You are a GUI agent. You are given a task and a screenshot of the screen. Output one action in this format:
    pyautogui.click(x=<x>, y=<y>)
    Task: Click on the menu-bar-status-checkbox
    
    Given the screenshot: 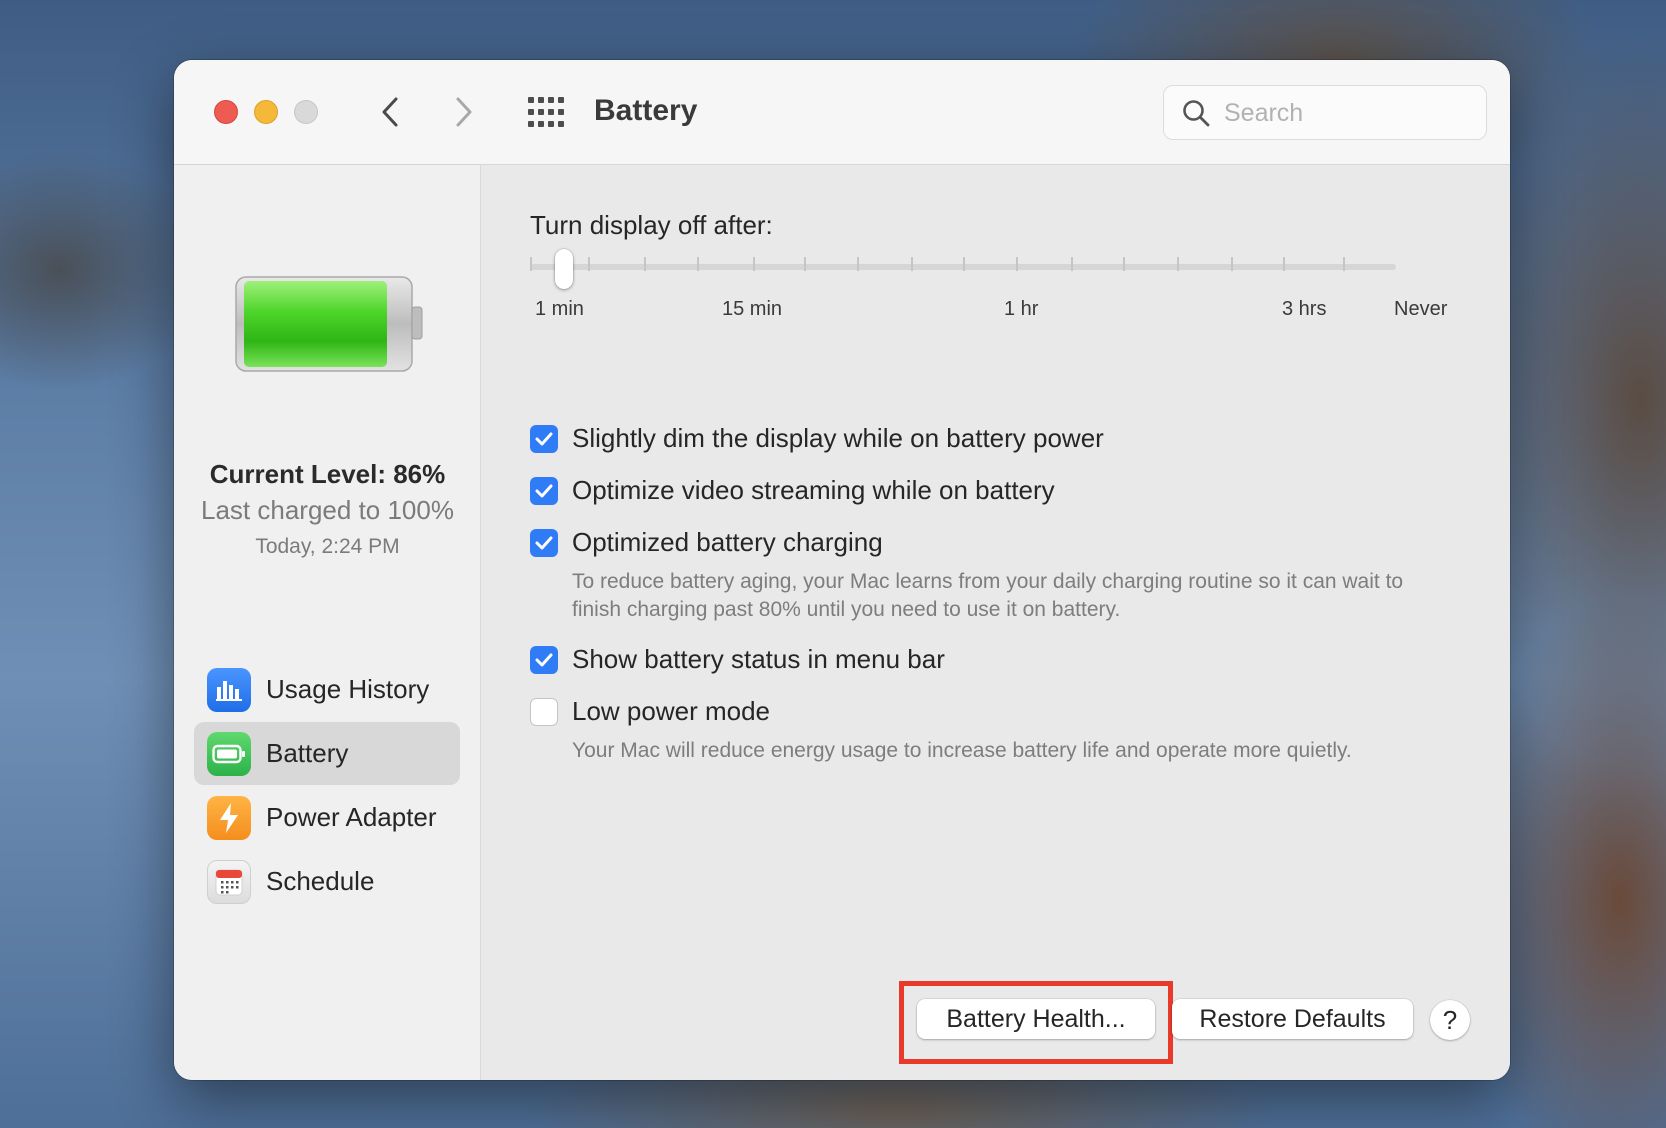 What is the action you would take?
    pyautogui.click(x=544, y=659)
    